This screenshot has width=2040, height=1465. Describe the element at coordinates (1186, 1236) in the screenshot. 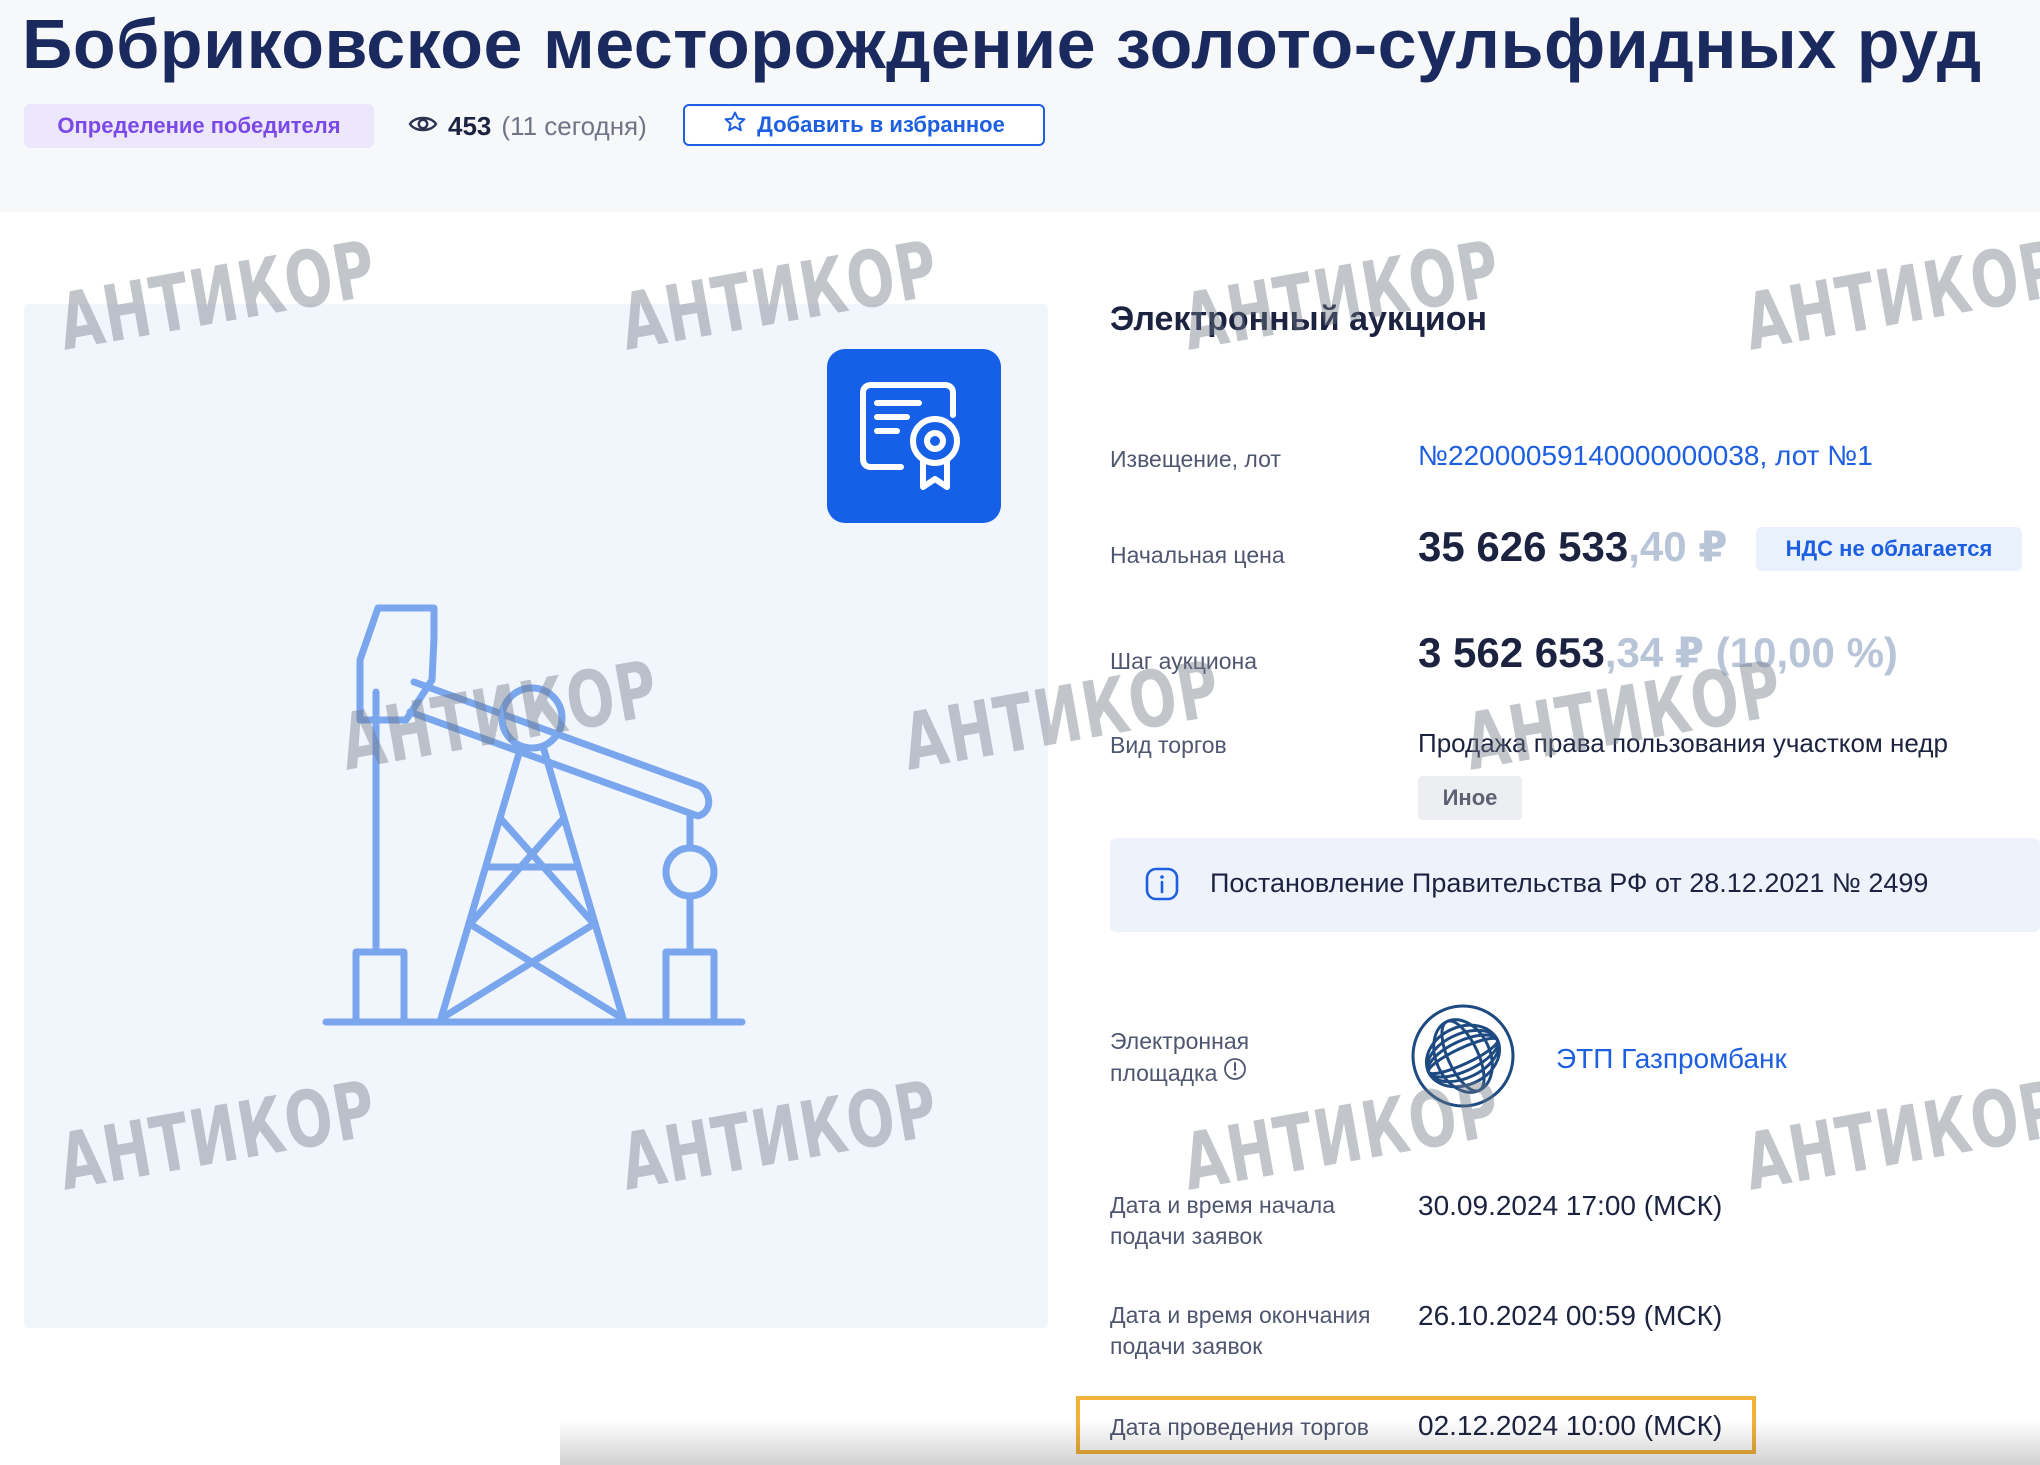

I see `app-start-label-line2: подачи заявок` at that location.